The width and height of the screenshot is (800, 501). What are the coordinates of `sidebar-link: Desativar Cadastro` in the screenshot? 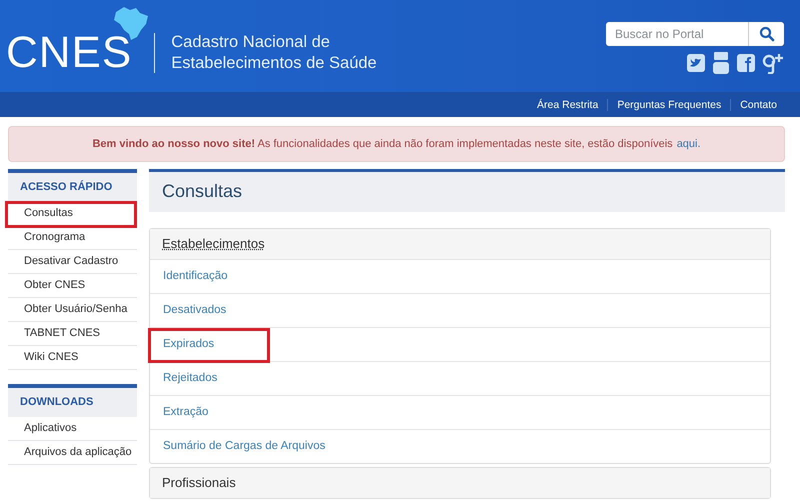 It's located at (79, 261).